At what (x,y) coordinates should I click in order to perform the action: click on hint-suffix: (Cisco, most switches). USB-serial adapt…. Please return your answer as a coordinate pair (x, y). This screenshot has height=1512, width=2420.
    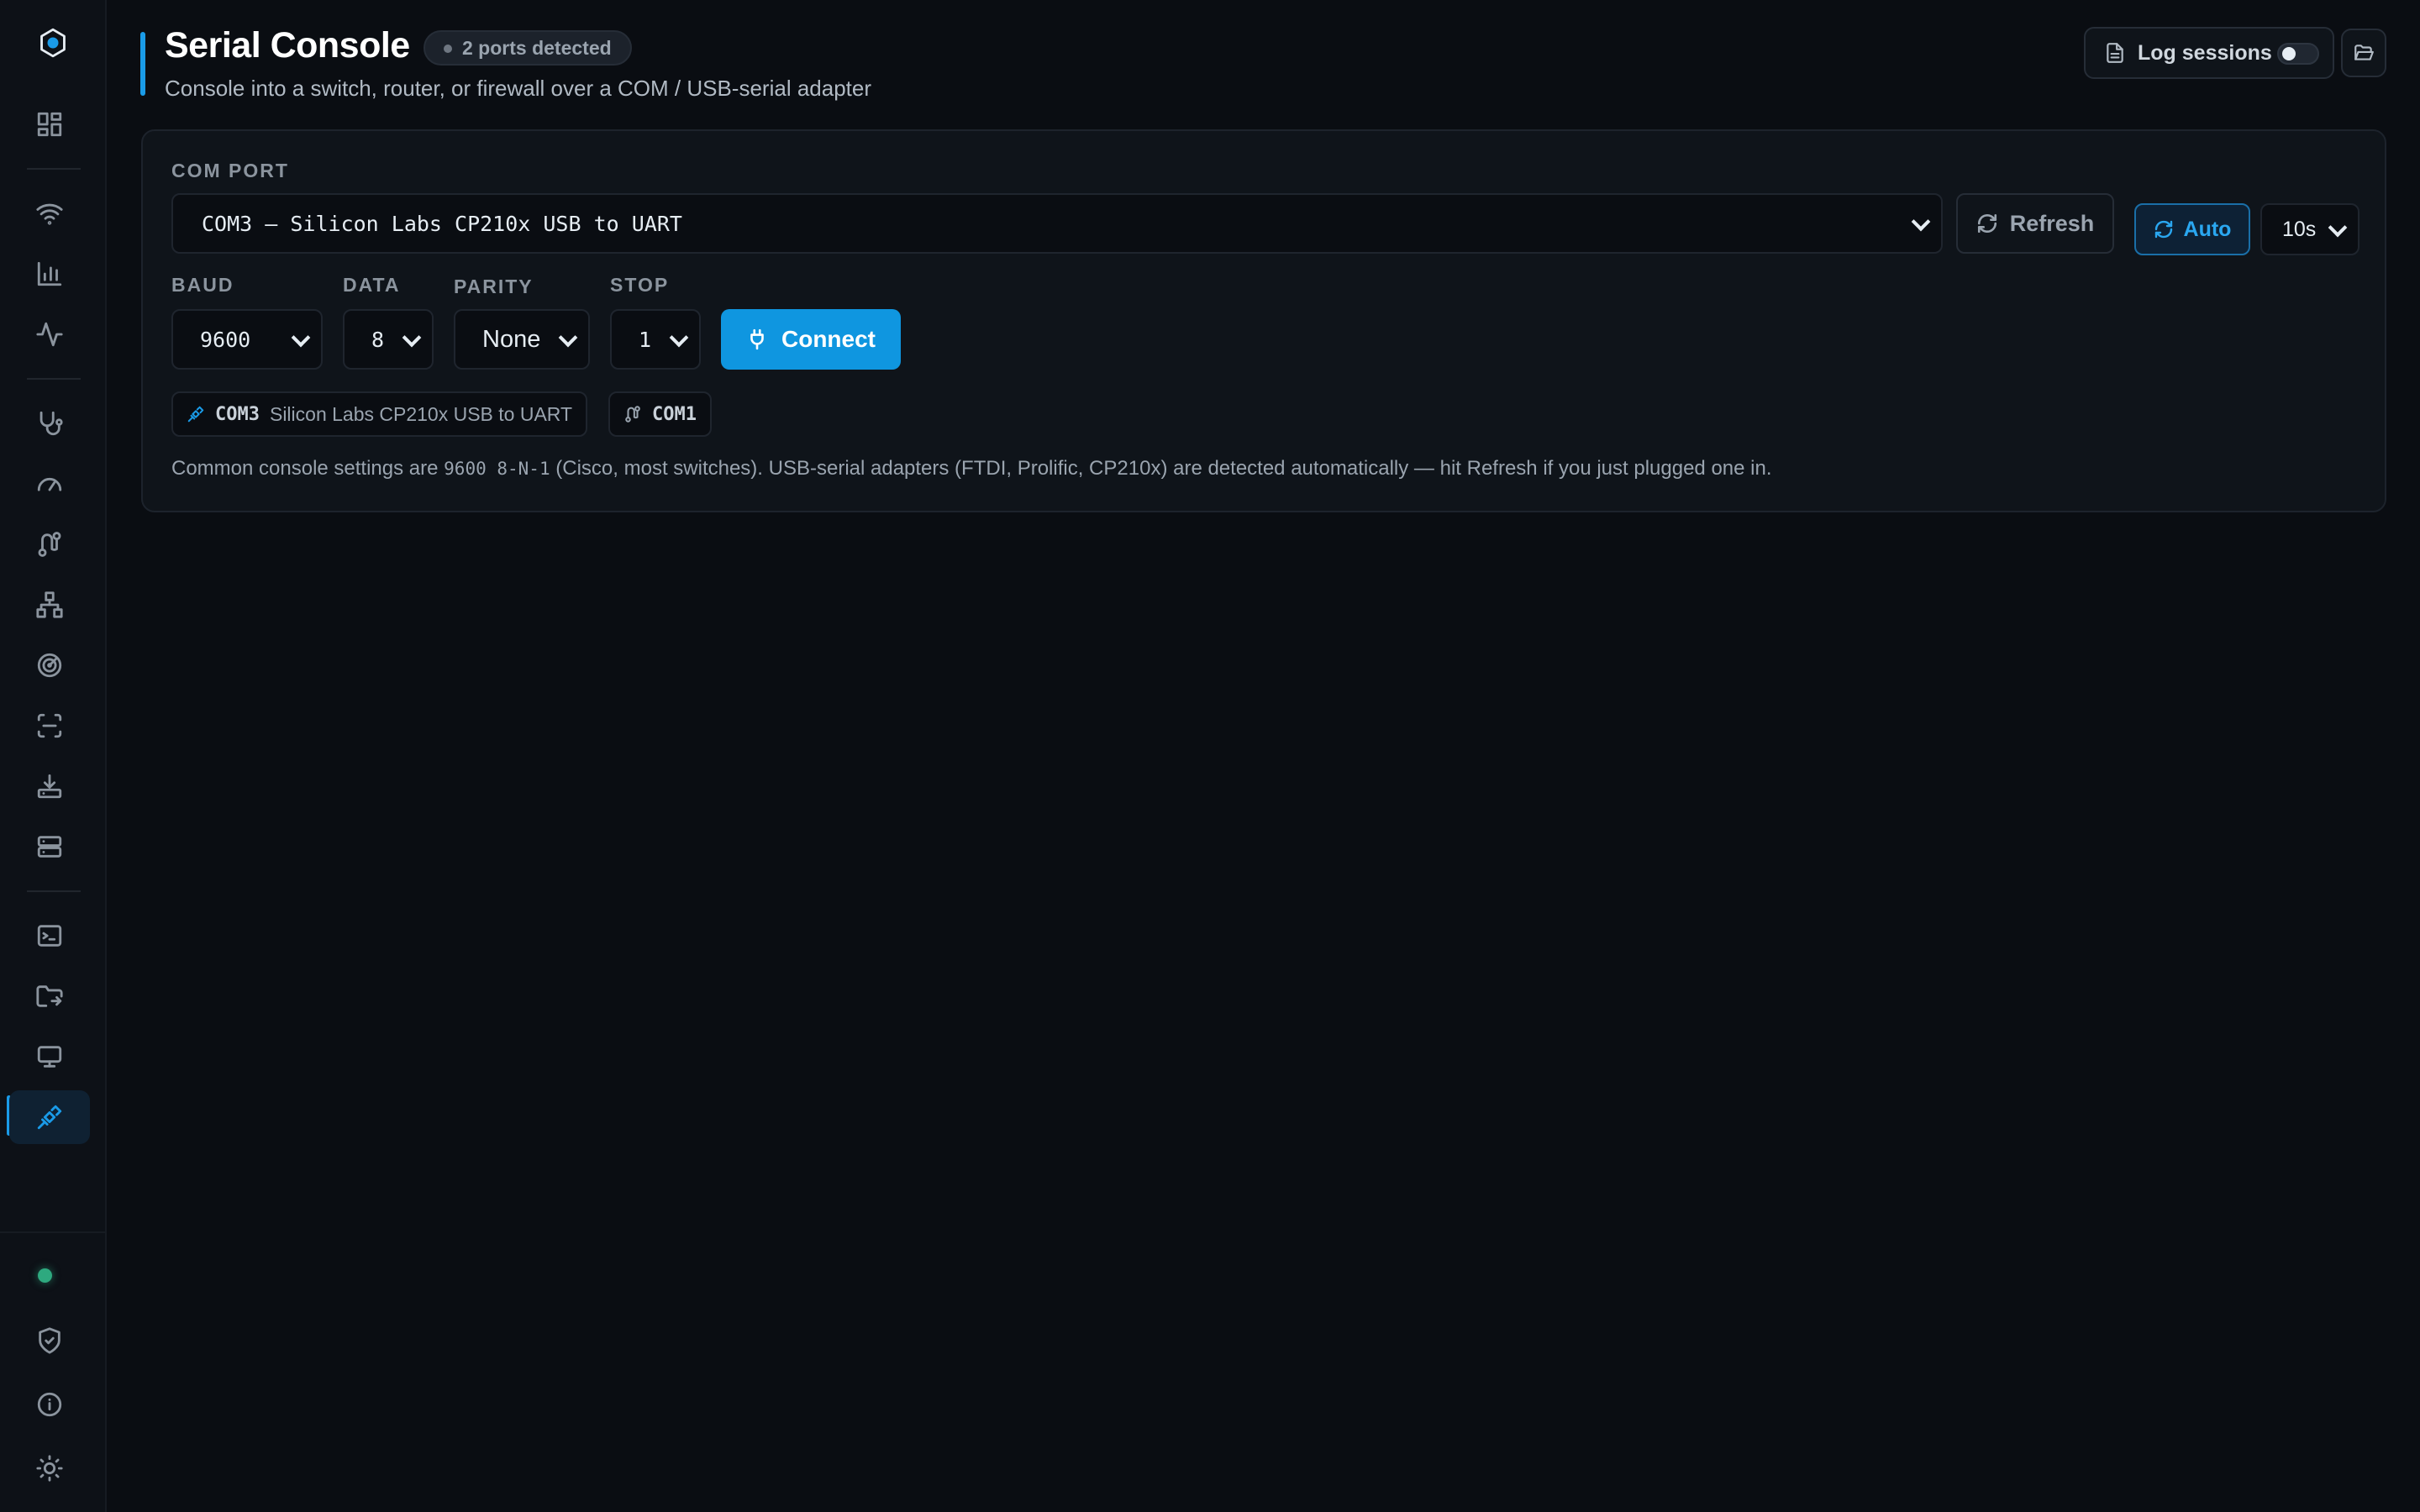
    Looking at the image, I should click on (1161, 468).